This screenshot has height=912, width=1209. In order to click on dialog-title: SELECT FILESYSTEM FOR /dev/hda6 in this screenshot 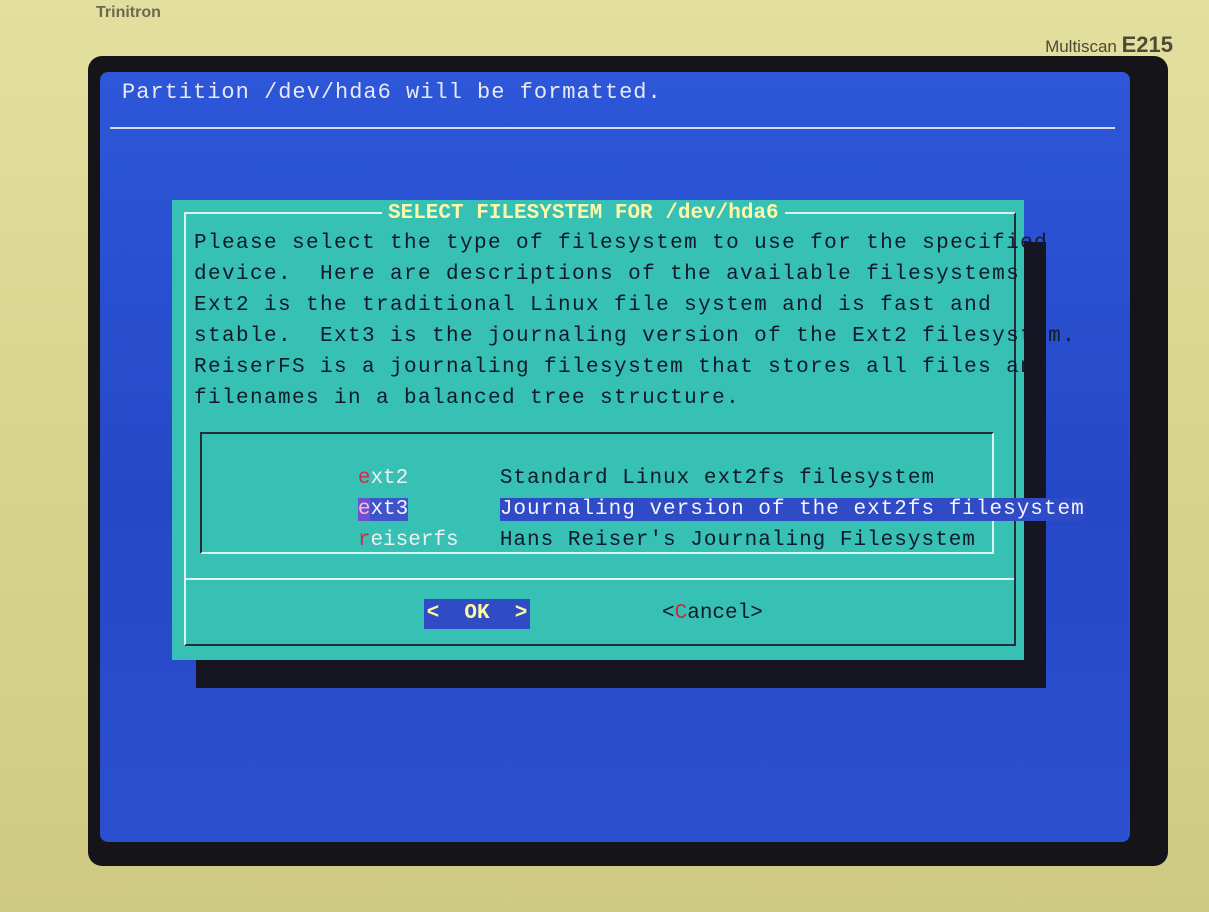, I will do `click(583, 213)`.